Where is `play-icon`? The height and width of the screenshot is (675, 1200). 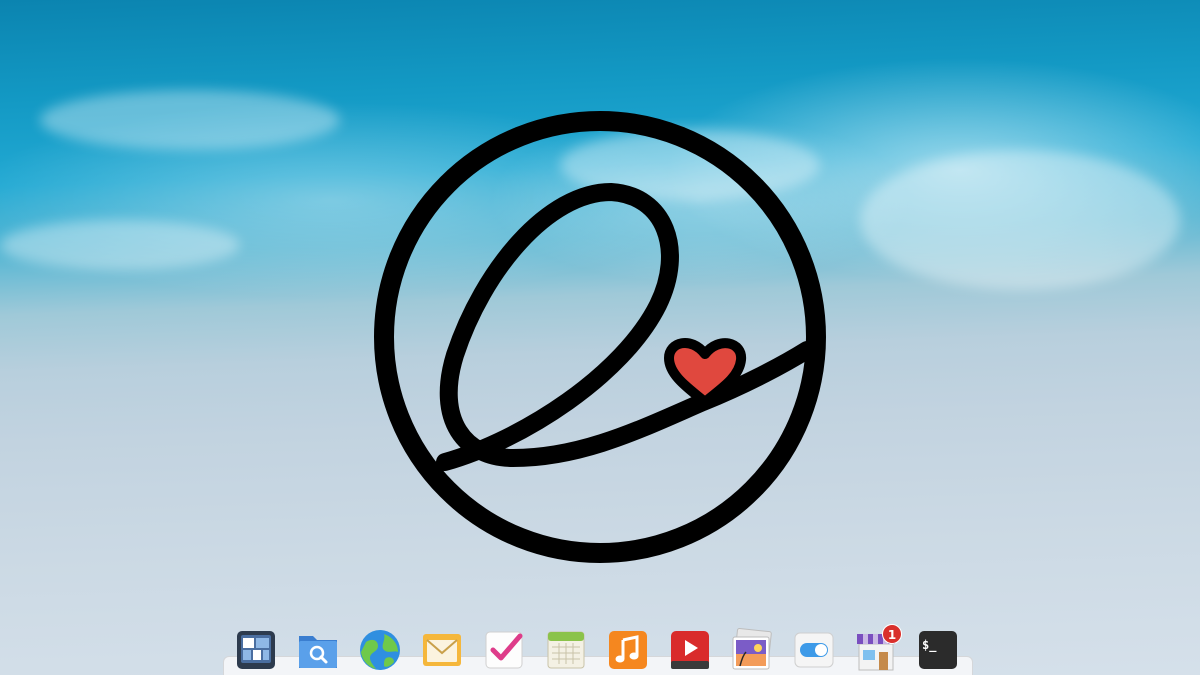 play-icon is located at coordinates (690, 650).